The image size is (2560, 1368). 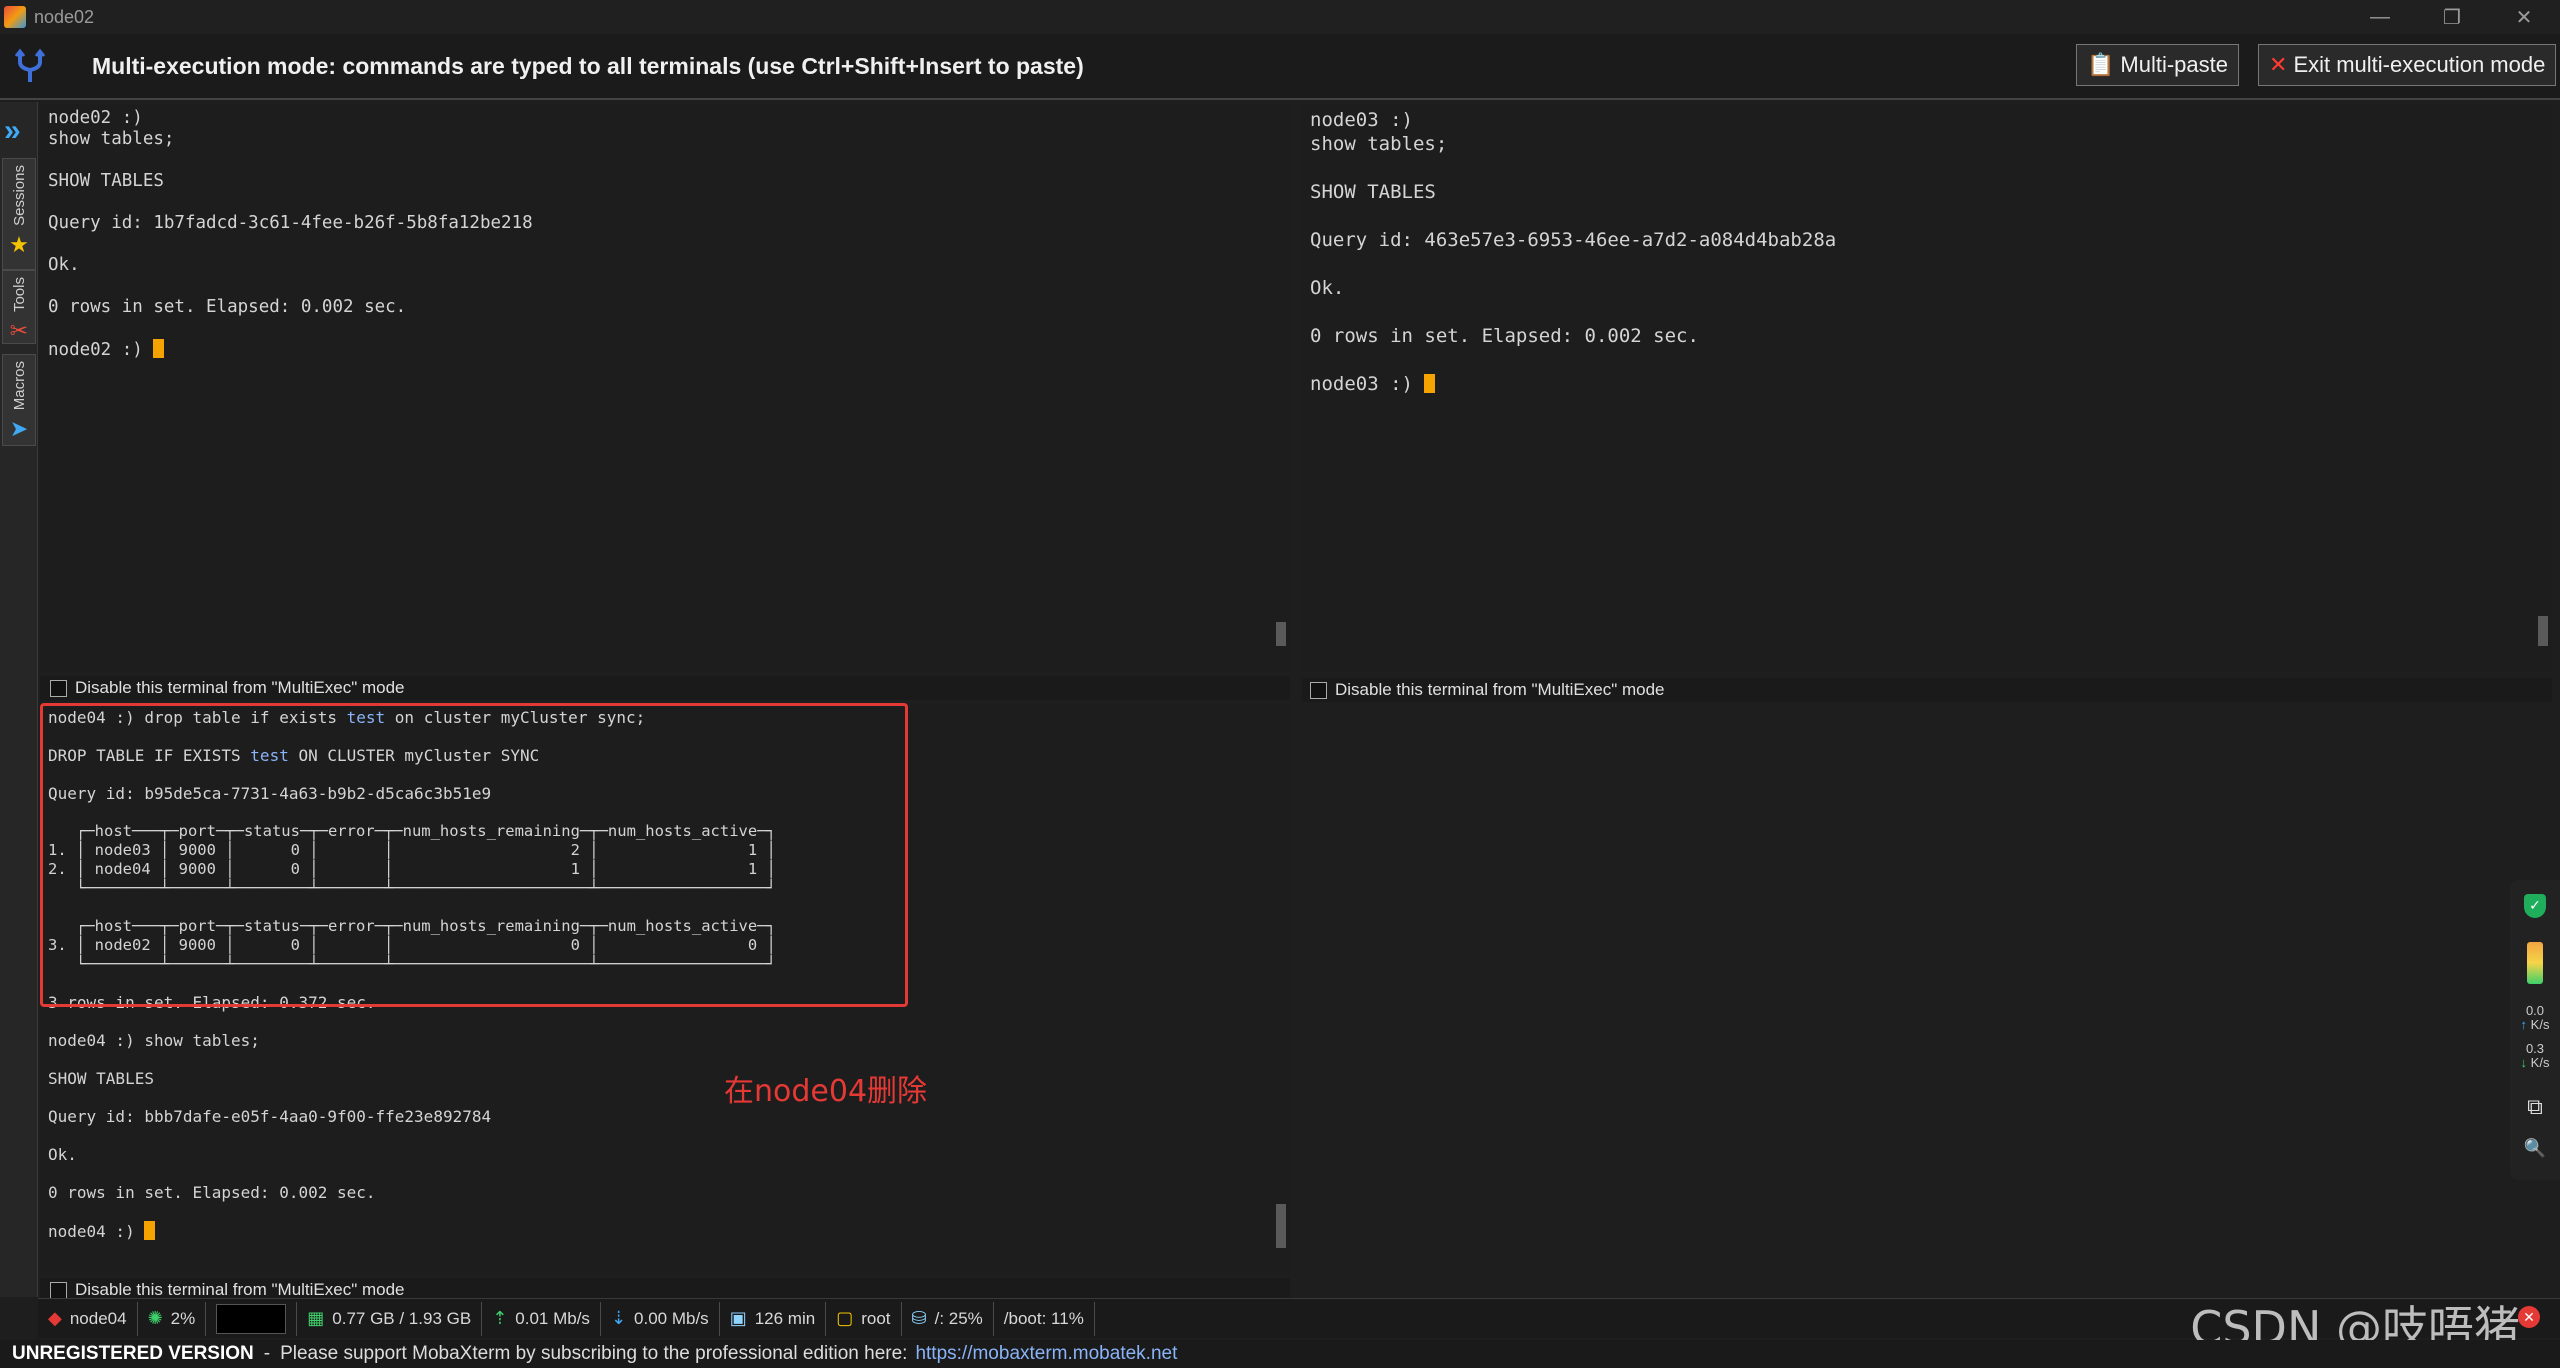 What do you see at coordinates (919, 1318) in the screenshot?
I see `disk-icon: ⛁` at bounding box center [919, 1318].